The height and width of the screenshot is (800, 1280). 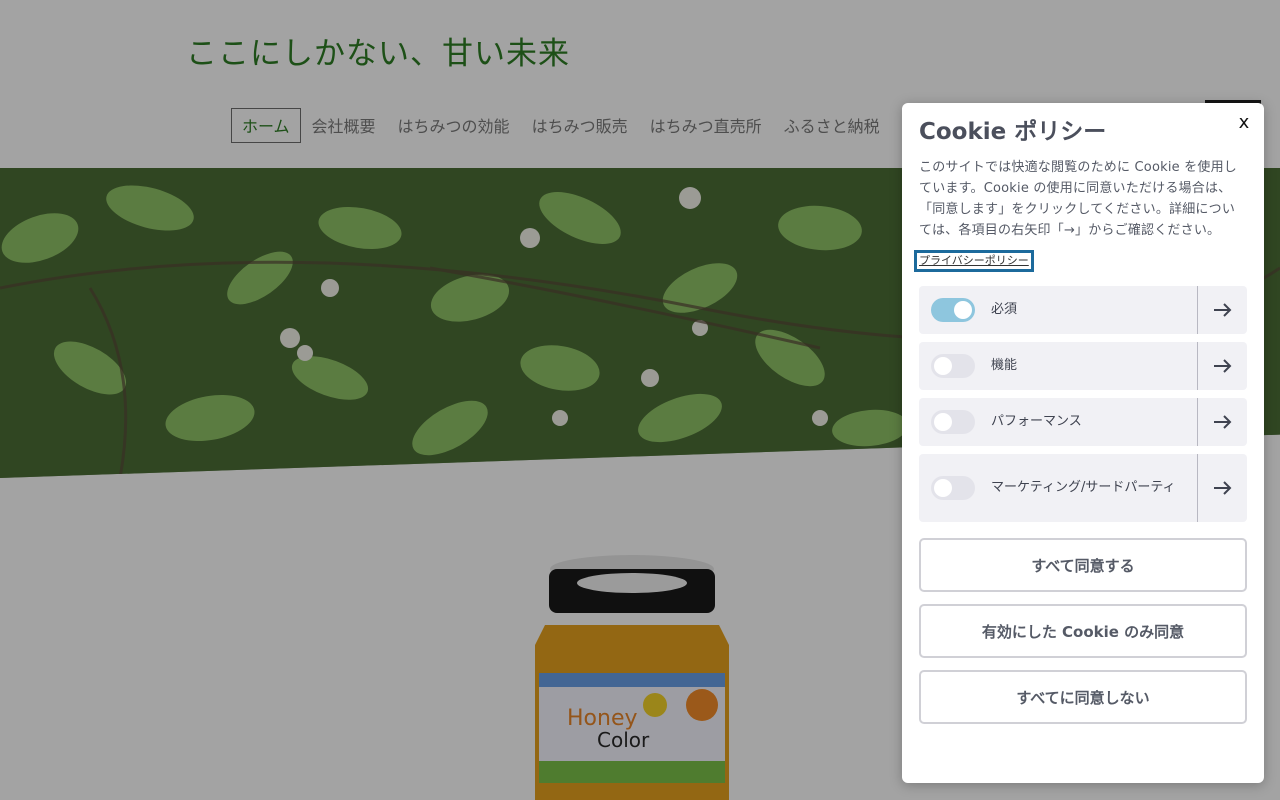 I want to click on cookie-actions: すべて同意する 有効にした Cookie のみ同意 すべてに同意しない, so click(x=1083, y=631).